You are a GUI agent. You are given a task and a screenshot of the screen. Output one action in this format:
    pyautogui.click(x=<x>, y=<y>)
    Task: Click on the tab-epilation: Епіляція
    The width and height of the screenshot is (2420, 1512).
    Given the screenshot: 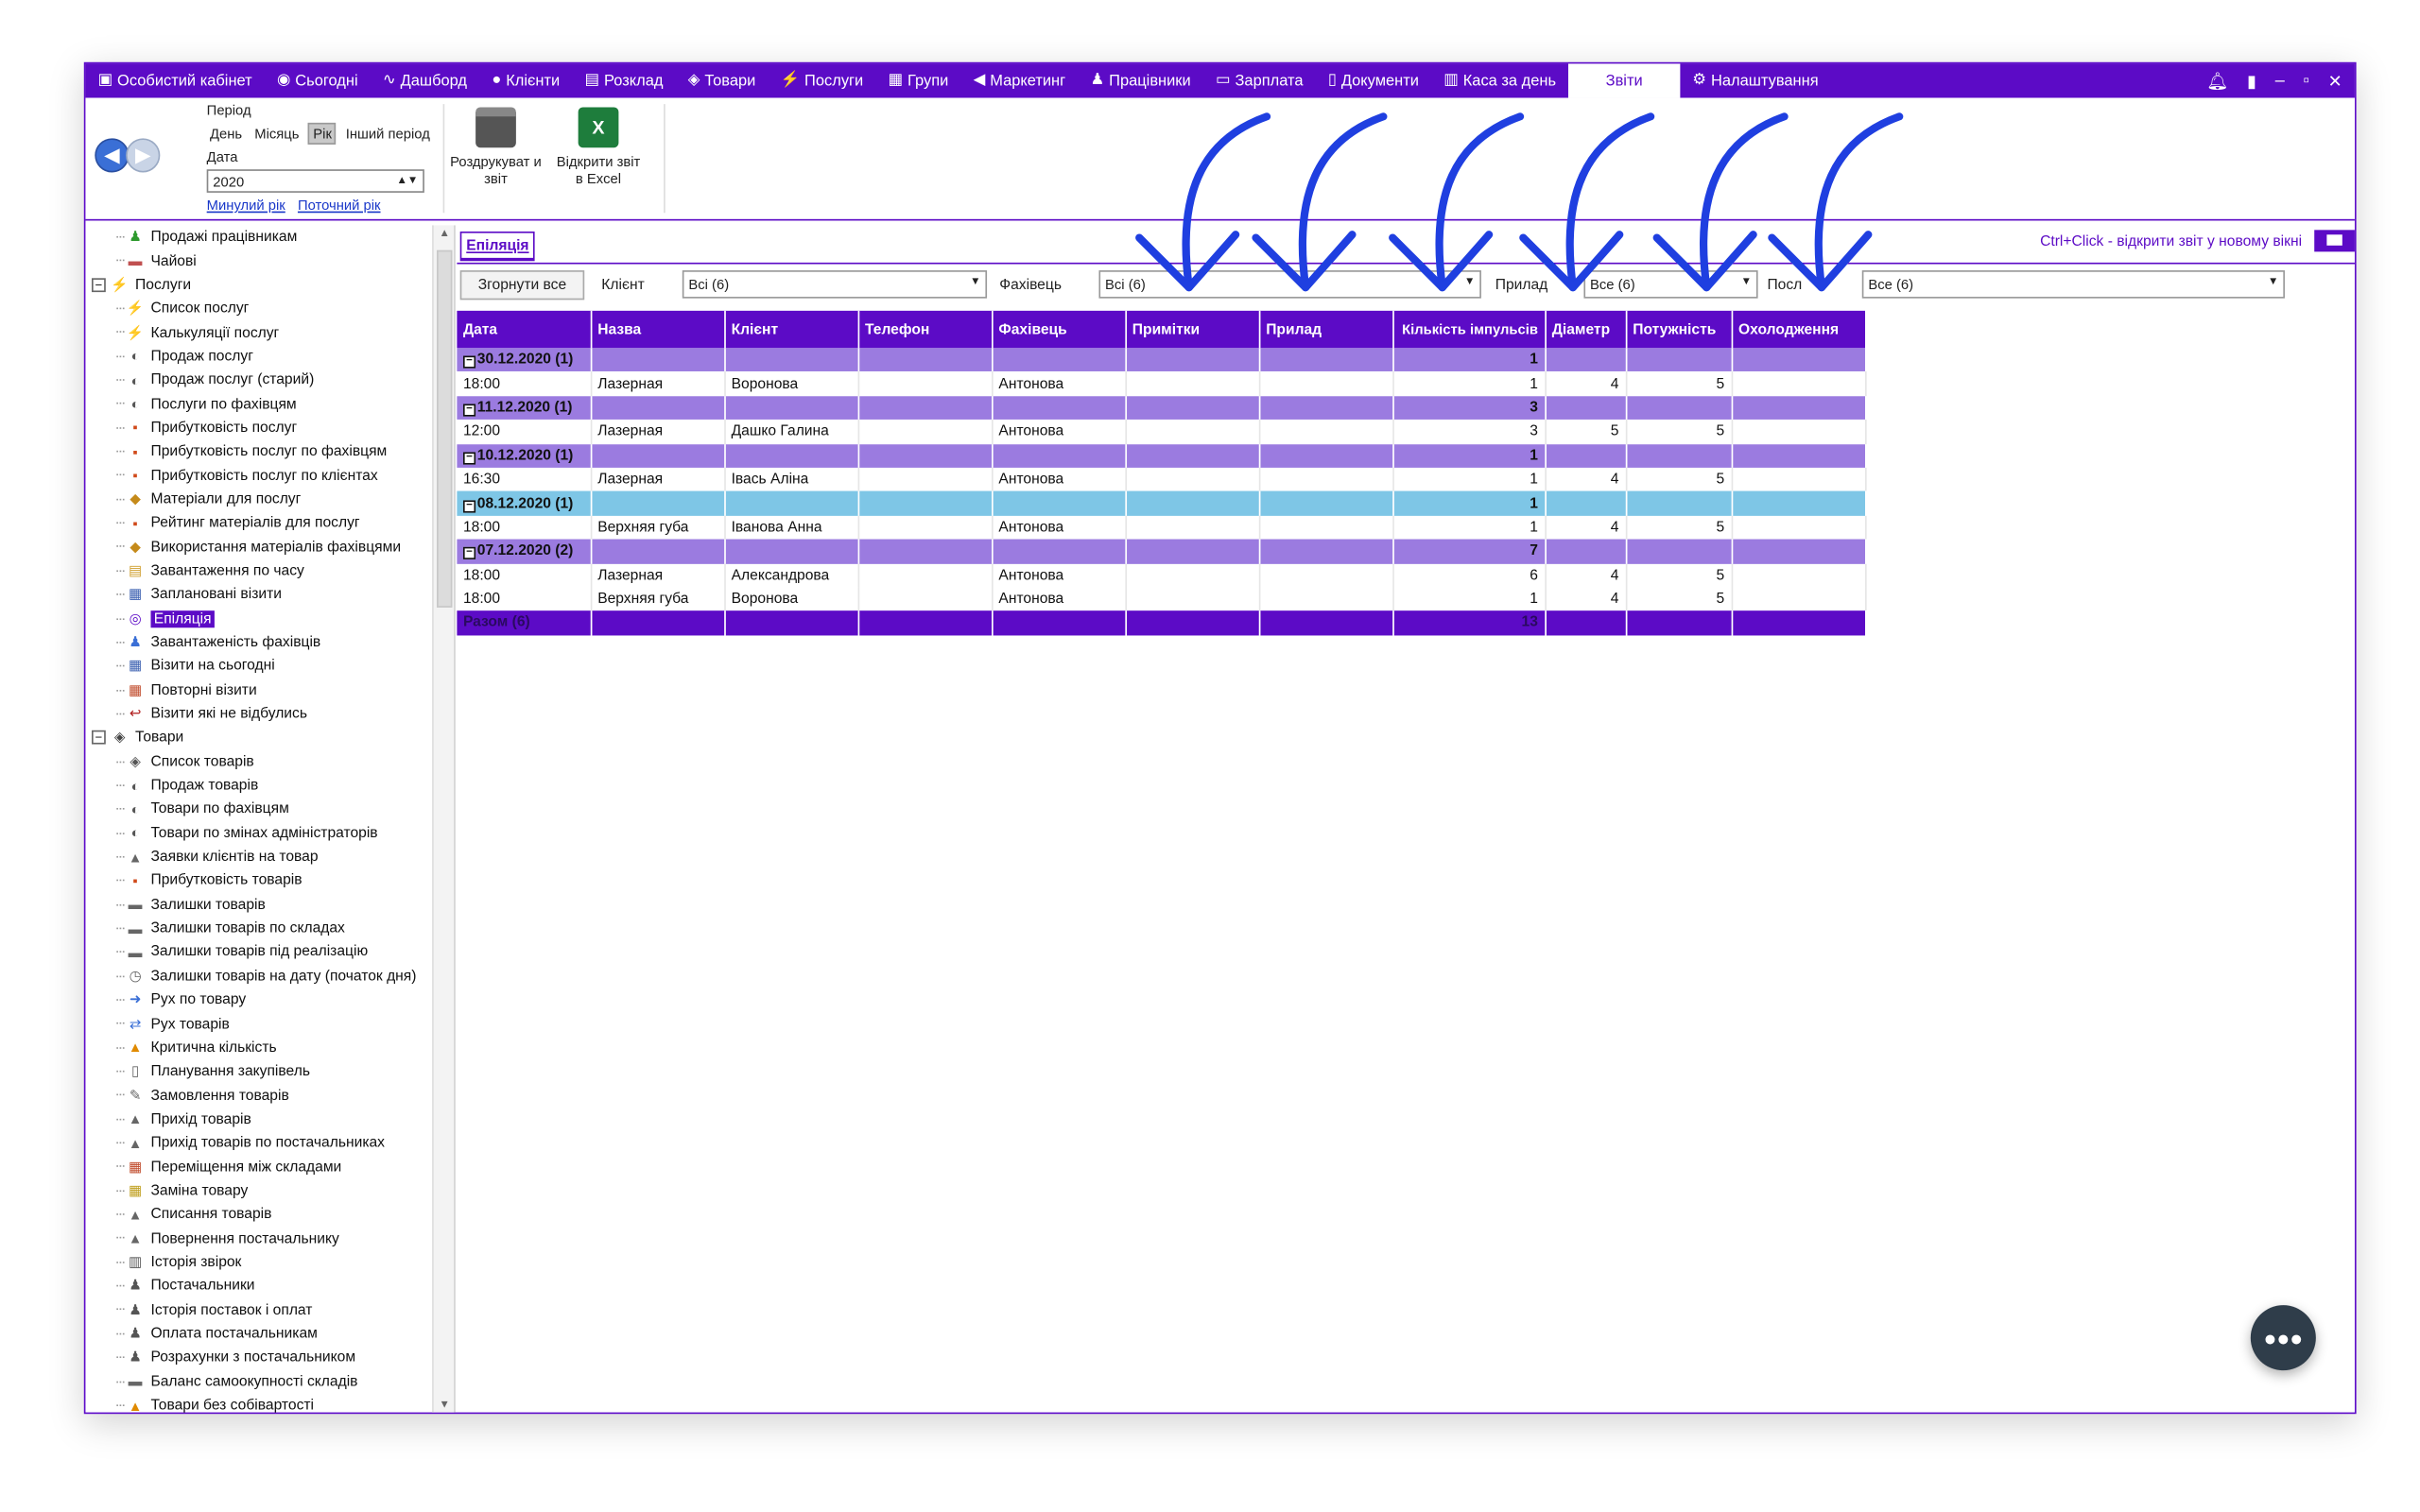 What is the action you would take?
    pyautogui.click(x=497, y=246)
    